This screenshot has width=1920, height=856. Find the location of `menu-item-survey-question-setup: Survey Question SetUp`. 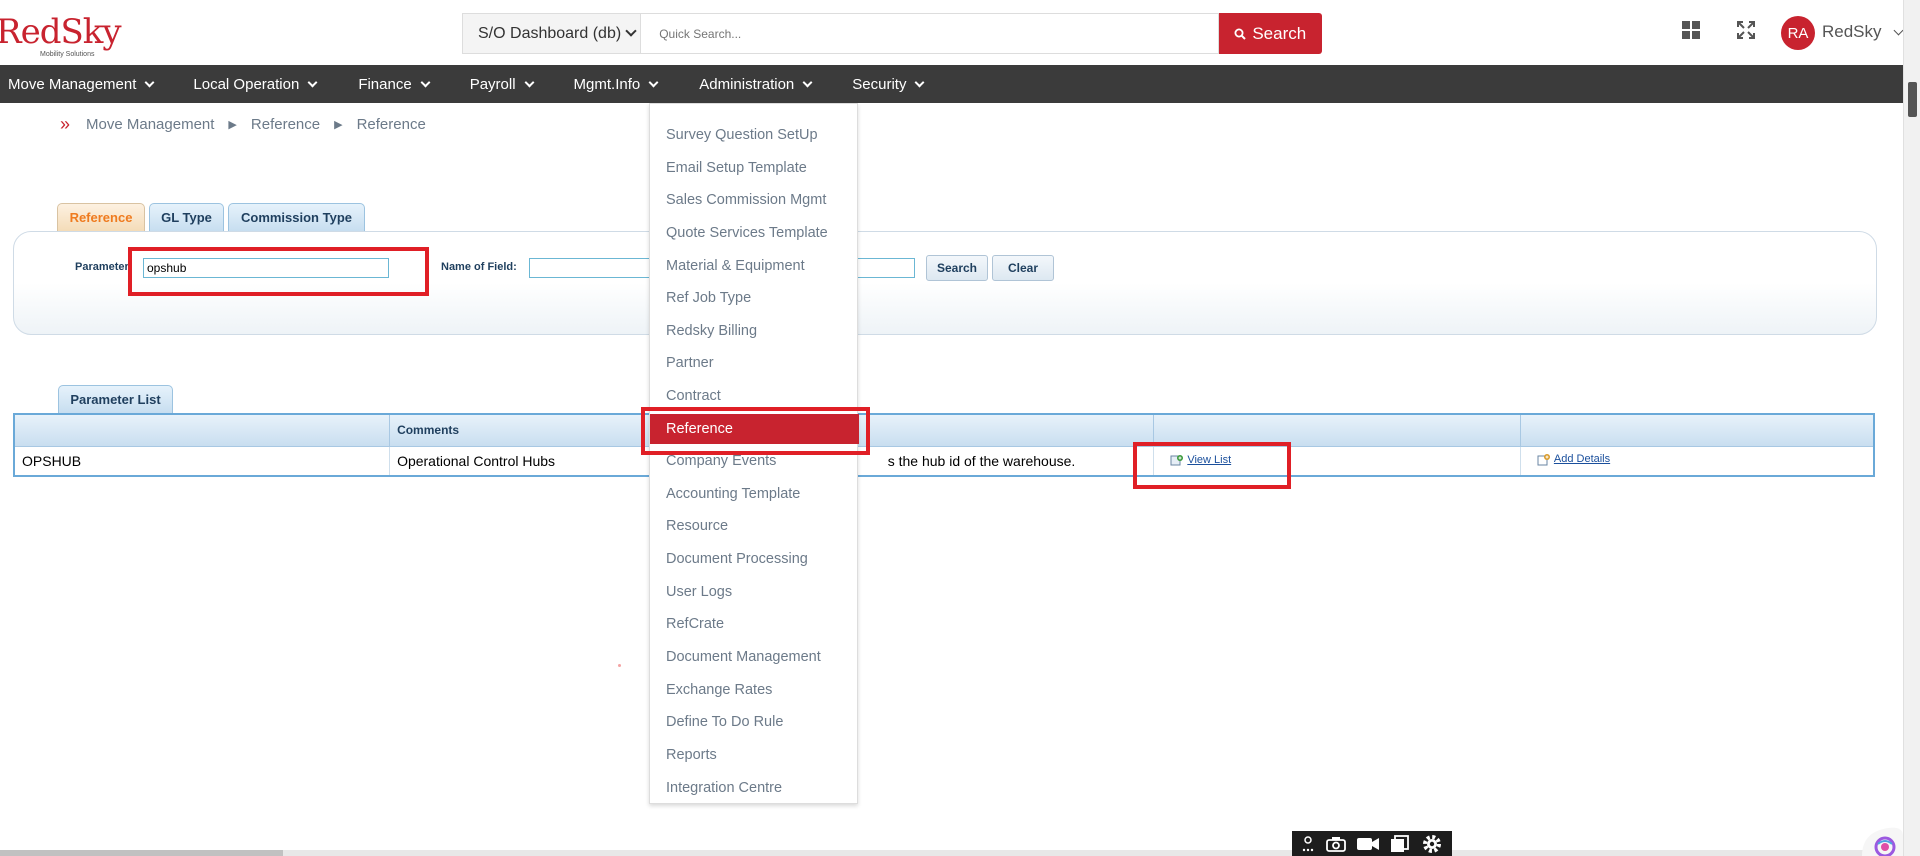

menu-item-survey-question-setup: Survey Question SetUp is located at coordinates (754, 135).